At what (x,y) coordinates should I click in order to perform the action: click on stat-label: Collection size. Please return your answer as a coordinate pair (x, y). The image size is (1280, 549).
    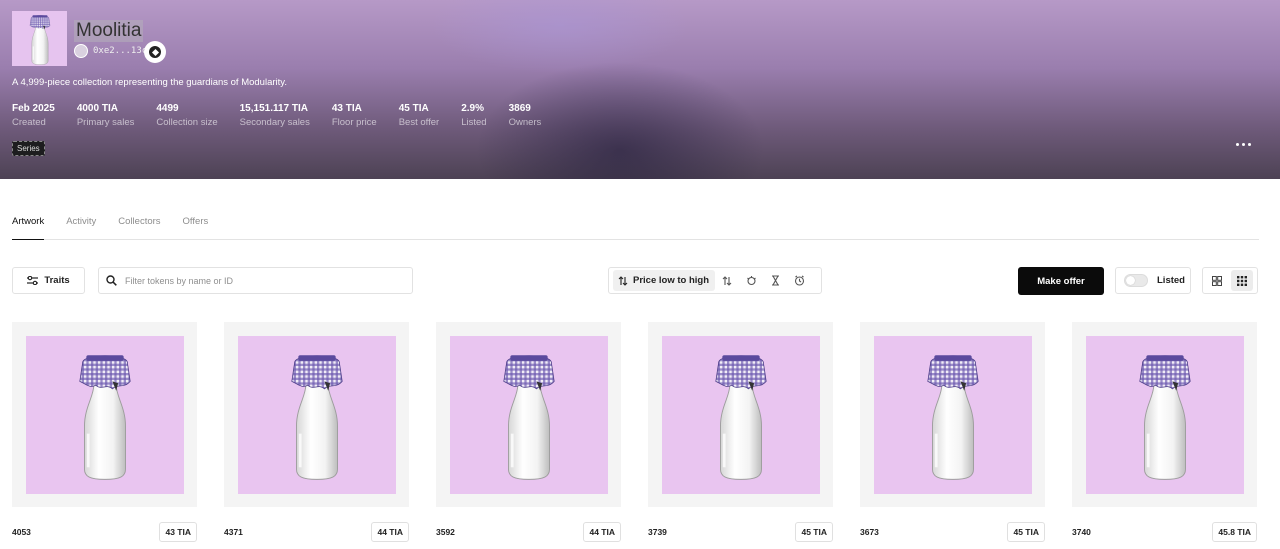
    Looking at the image, I should click on (187, 122).